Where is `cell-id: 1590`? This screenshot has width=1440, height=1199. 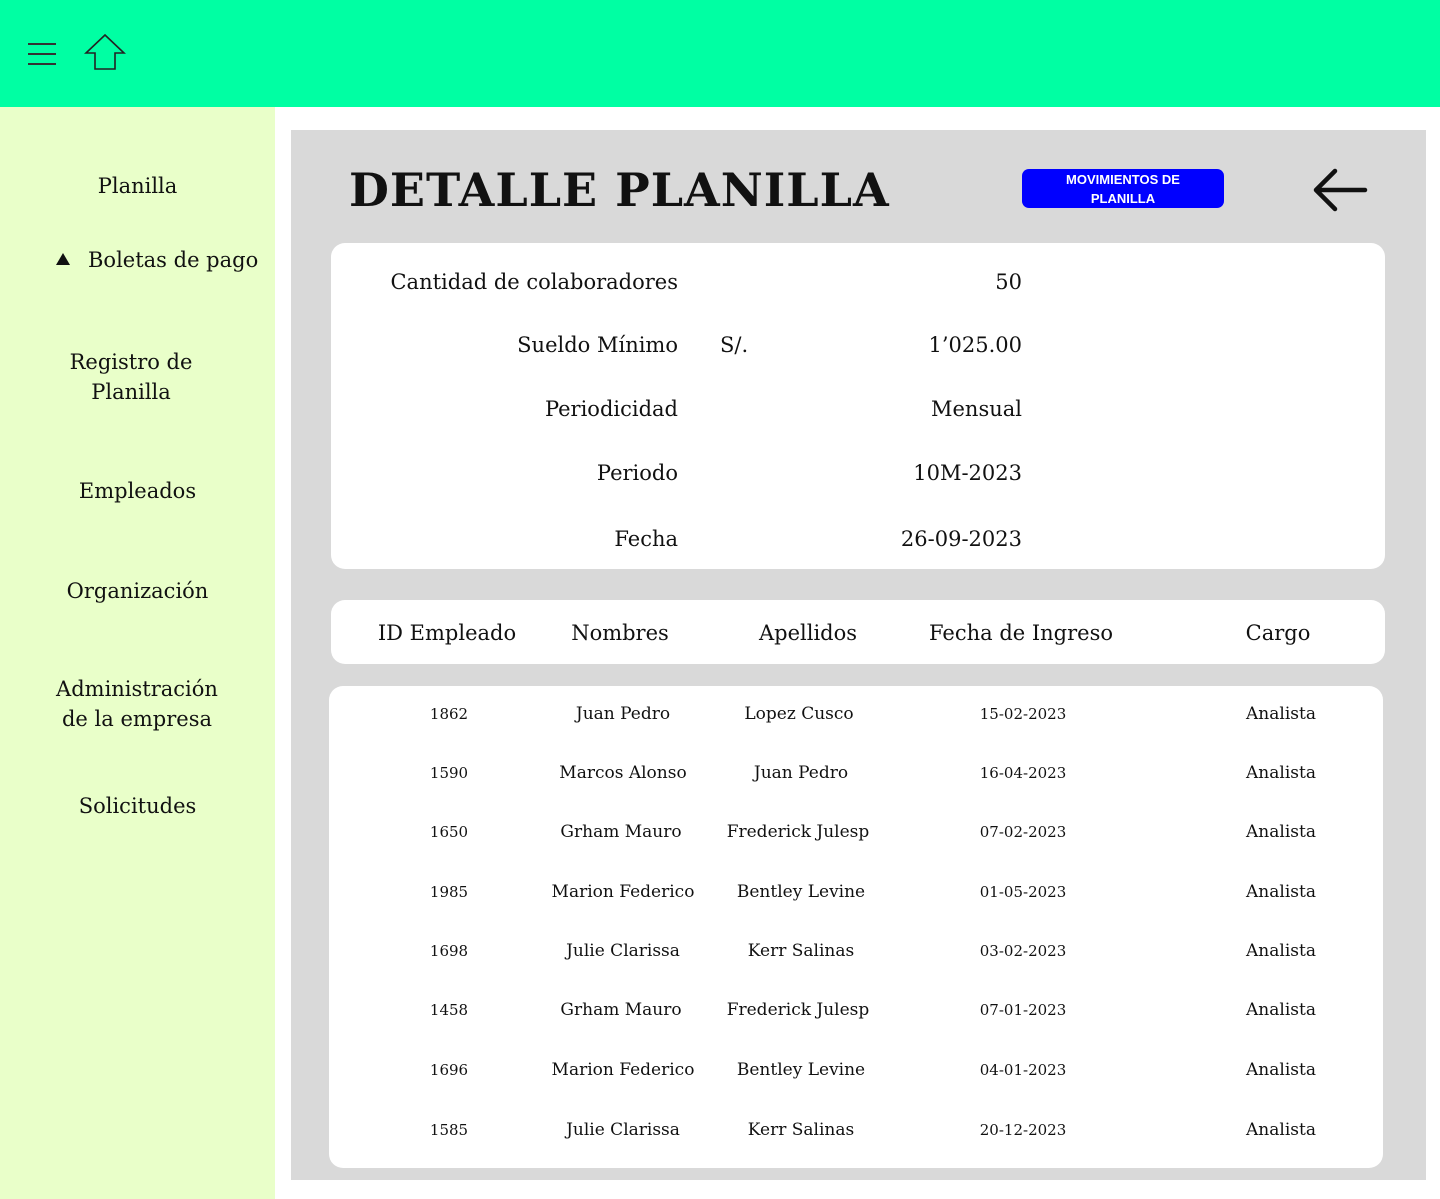 cell-id: 1590 is located at coordinates (449, 773).